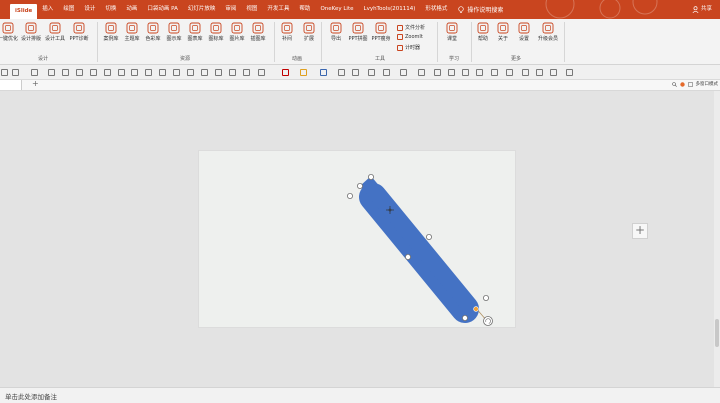 The width and height of the screenshot is (720, 403). What do you see at coordinates (258, 32) in the screenshot?
I see `ribbon-button-11: 插图库` at bounding box center [258, 32].